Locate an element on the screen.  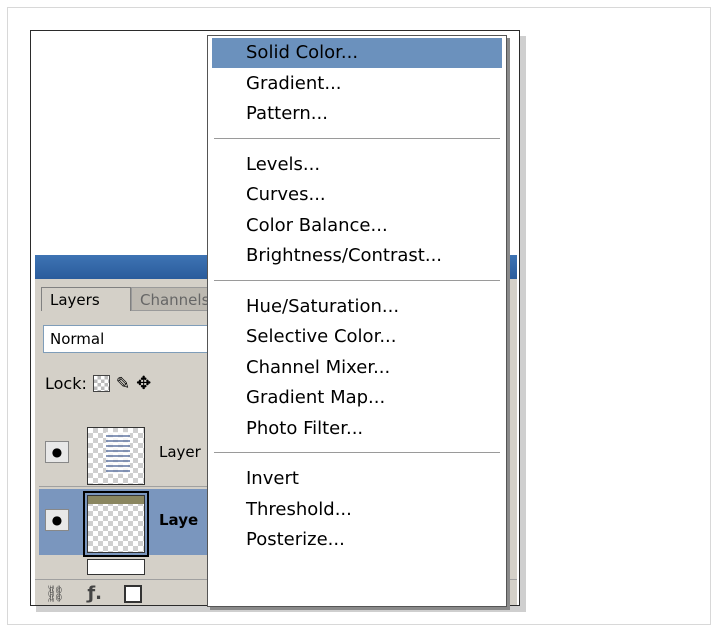
lock-transparency-icon is located at coordinates (101, 383).